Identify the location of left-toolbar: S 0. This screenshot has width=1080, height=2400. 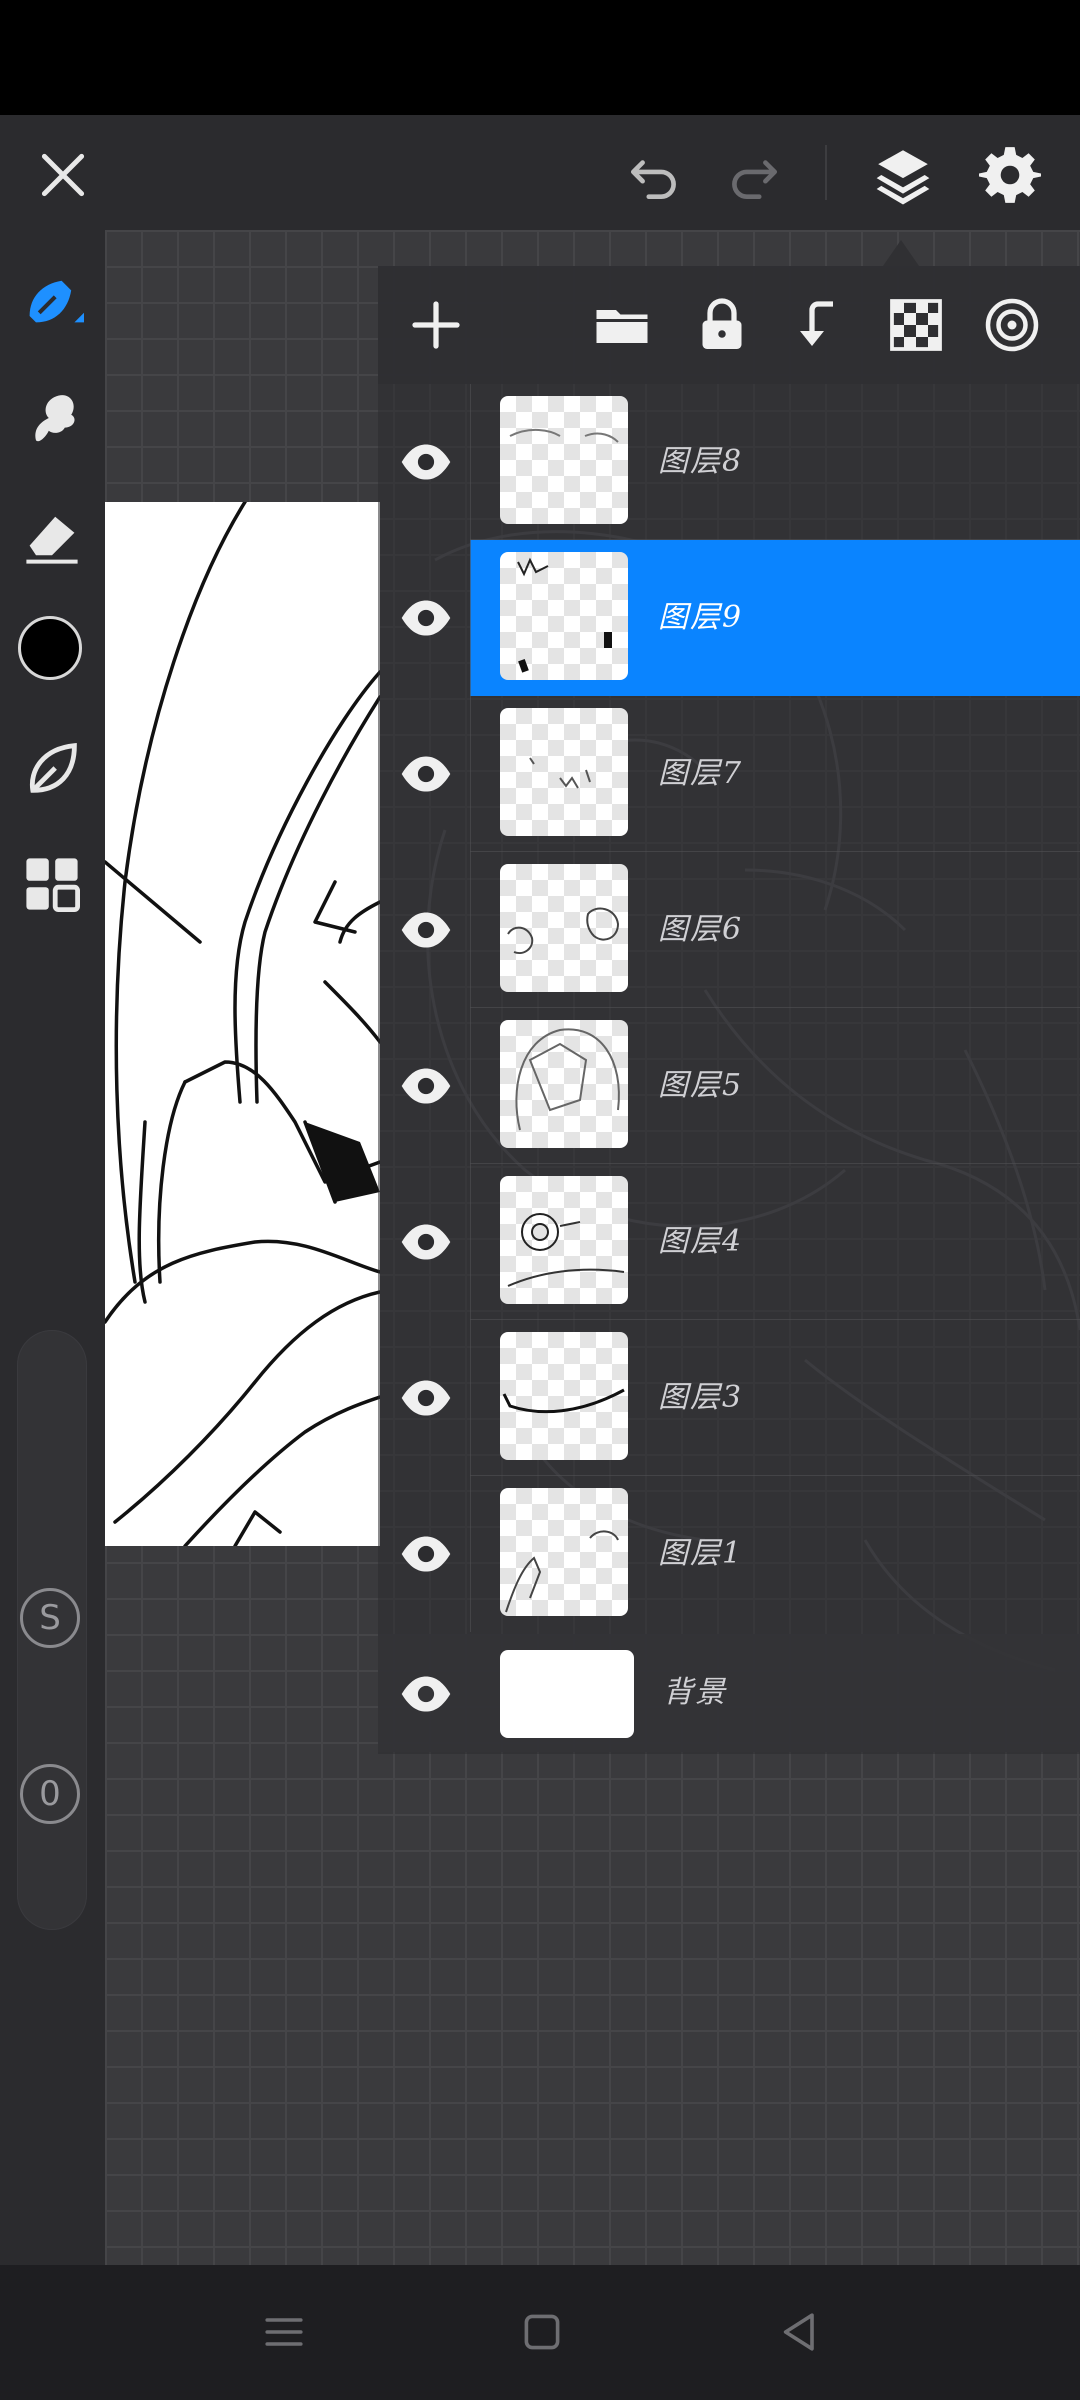
(52, 1247).